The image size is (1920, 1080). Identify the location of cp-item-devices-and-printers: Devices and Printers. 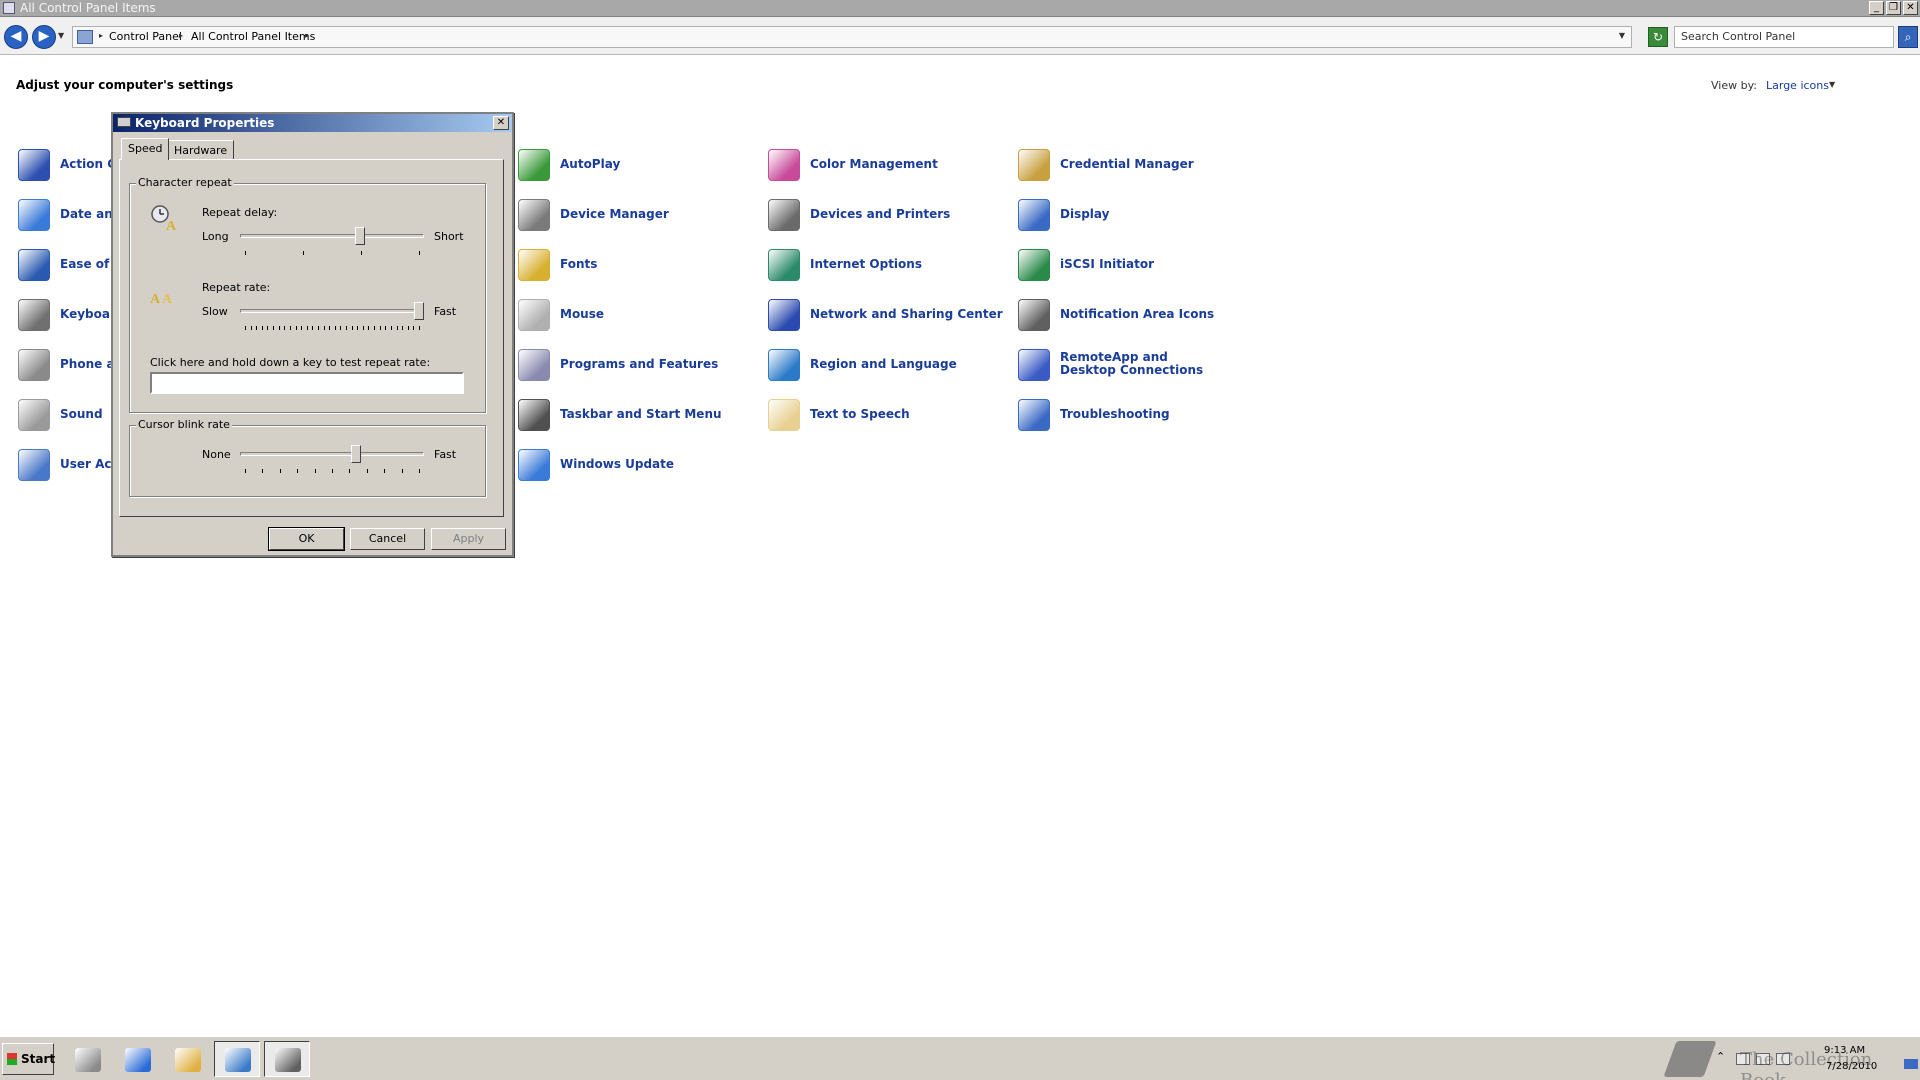
(888, 215).